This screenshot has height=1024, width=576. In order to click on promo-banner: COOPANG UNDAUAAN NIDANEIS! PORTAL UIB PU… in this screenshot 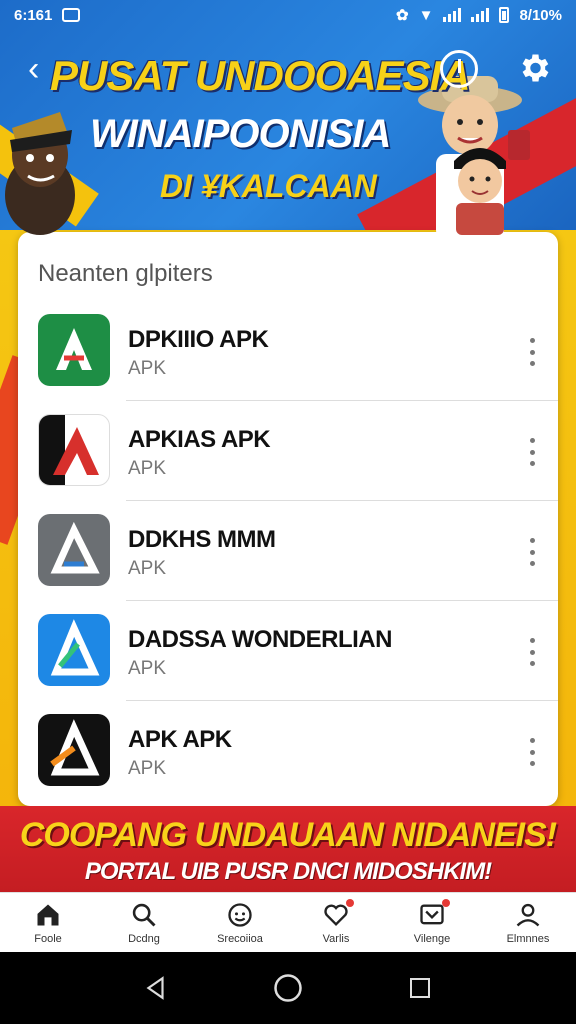, I will do `click(288, 849)`.